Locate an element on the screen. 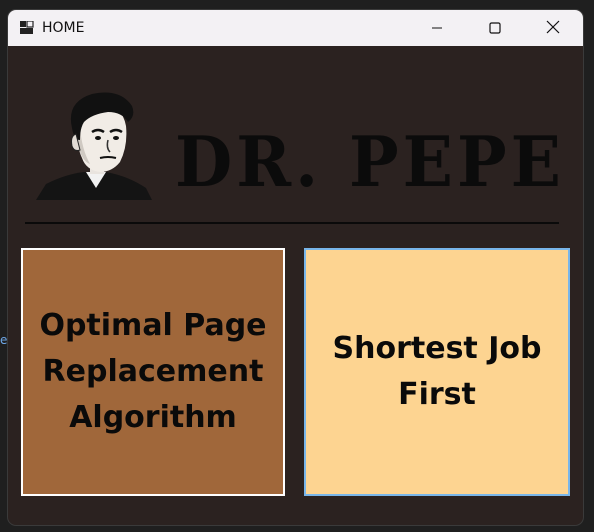 The image size is (594, 532). close-button is located at coordinates (553, 28).